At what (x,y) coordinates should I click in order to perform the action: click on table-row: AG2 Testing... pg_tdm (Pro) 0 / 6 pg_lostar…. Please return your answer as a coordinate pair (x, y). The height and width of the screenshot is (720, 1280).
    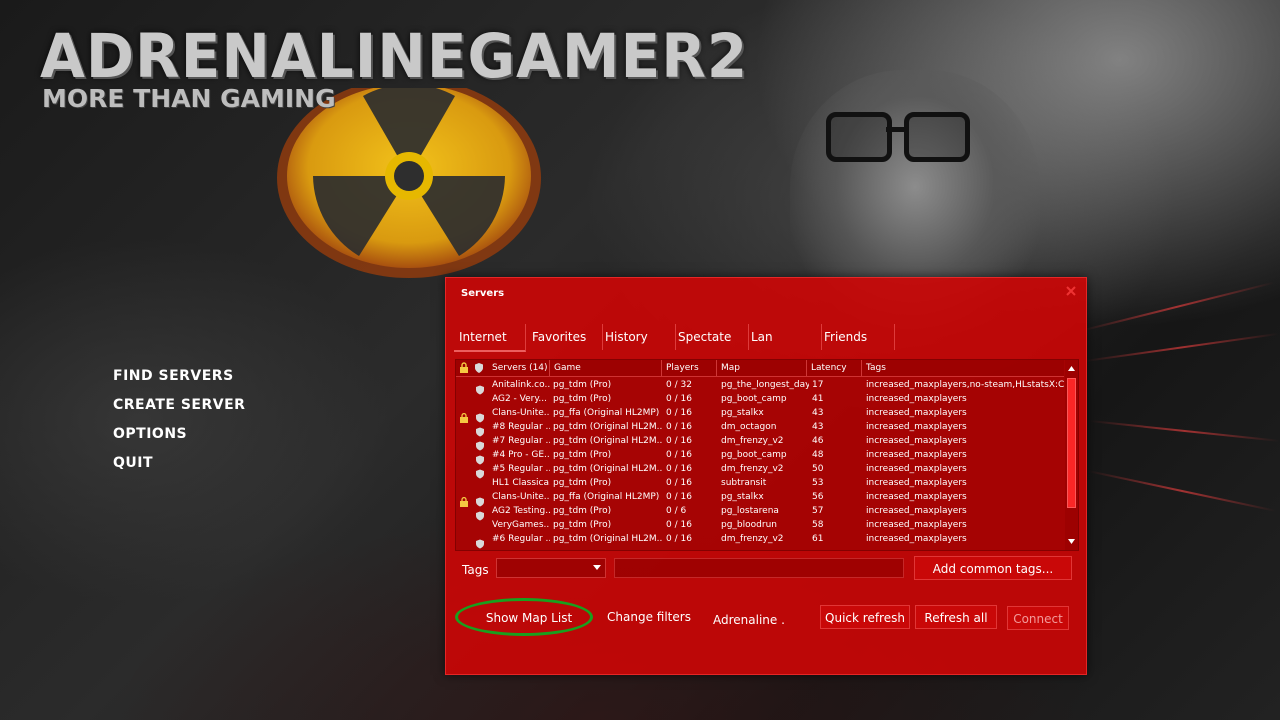
    Looking at the image, I should click on (760, 512).